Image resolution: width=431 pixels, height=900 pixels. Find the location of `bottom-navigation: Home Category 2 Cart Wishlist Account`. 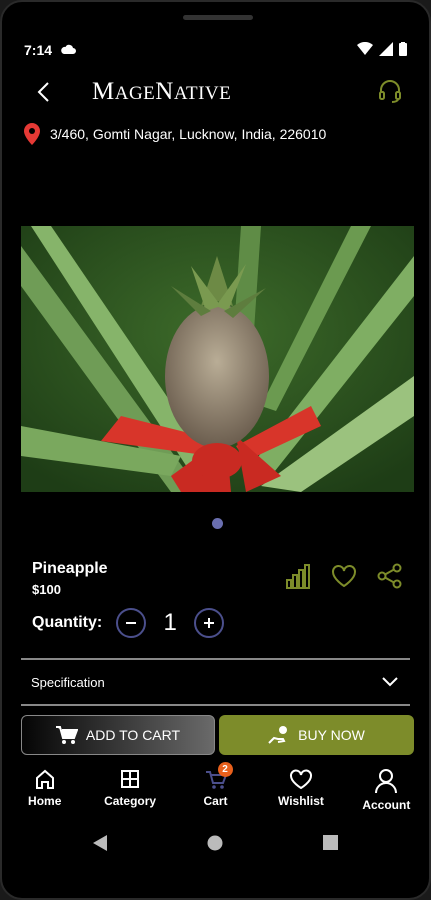

bottom-navigation: Home Category 2 Cart Wishlist Account is located at coordinates (215, 790).